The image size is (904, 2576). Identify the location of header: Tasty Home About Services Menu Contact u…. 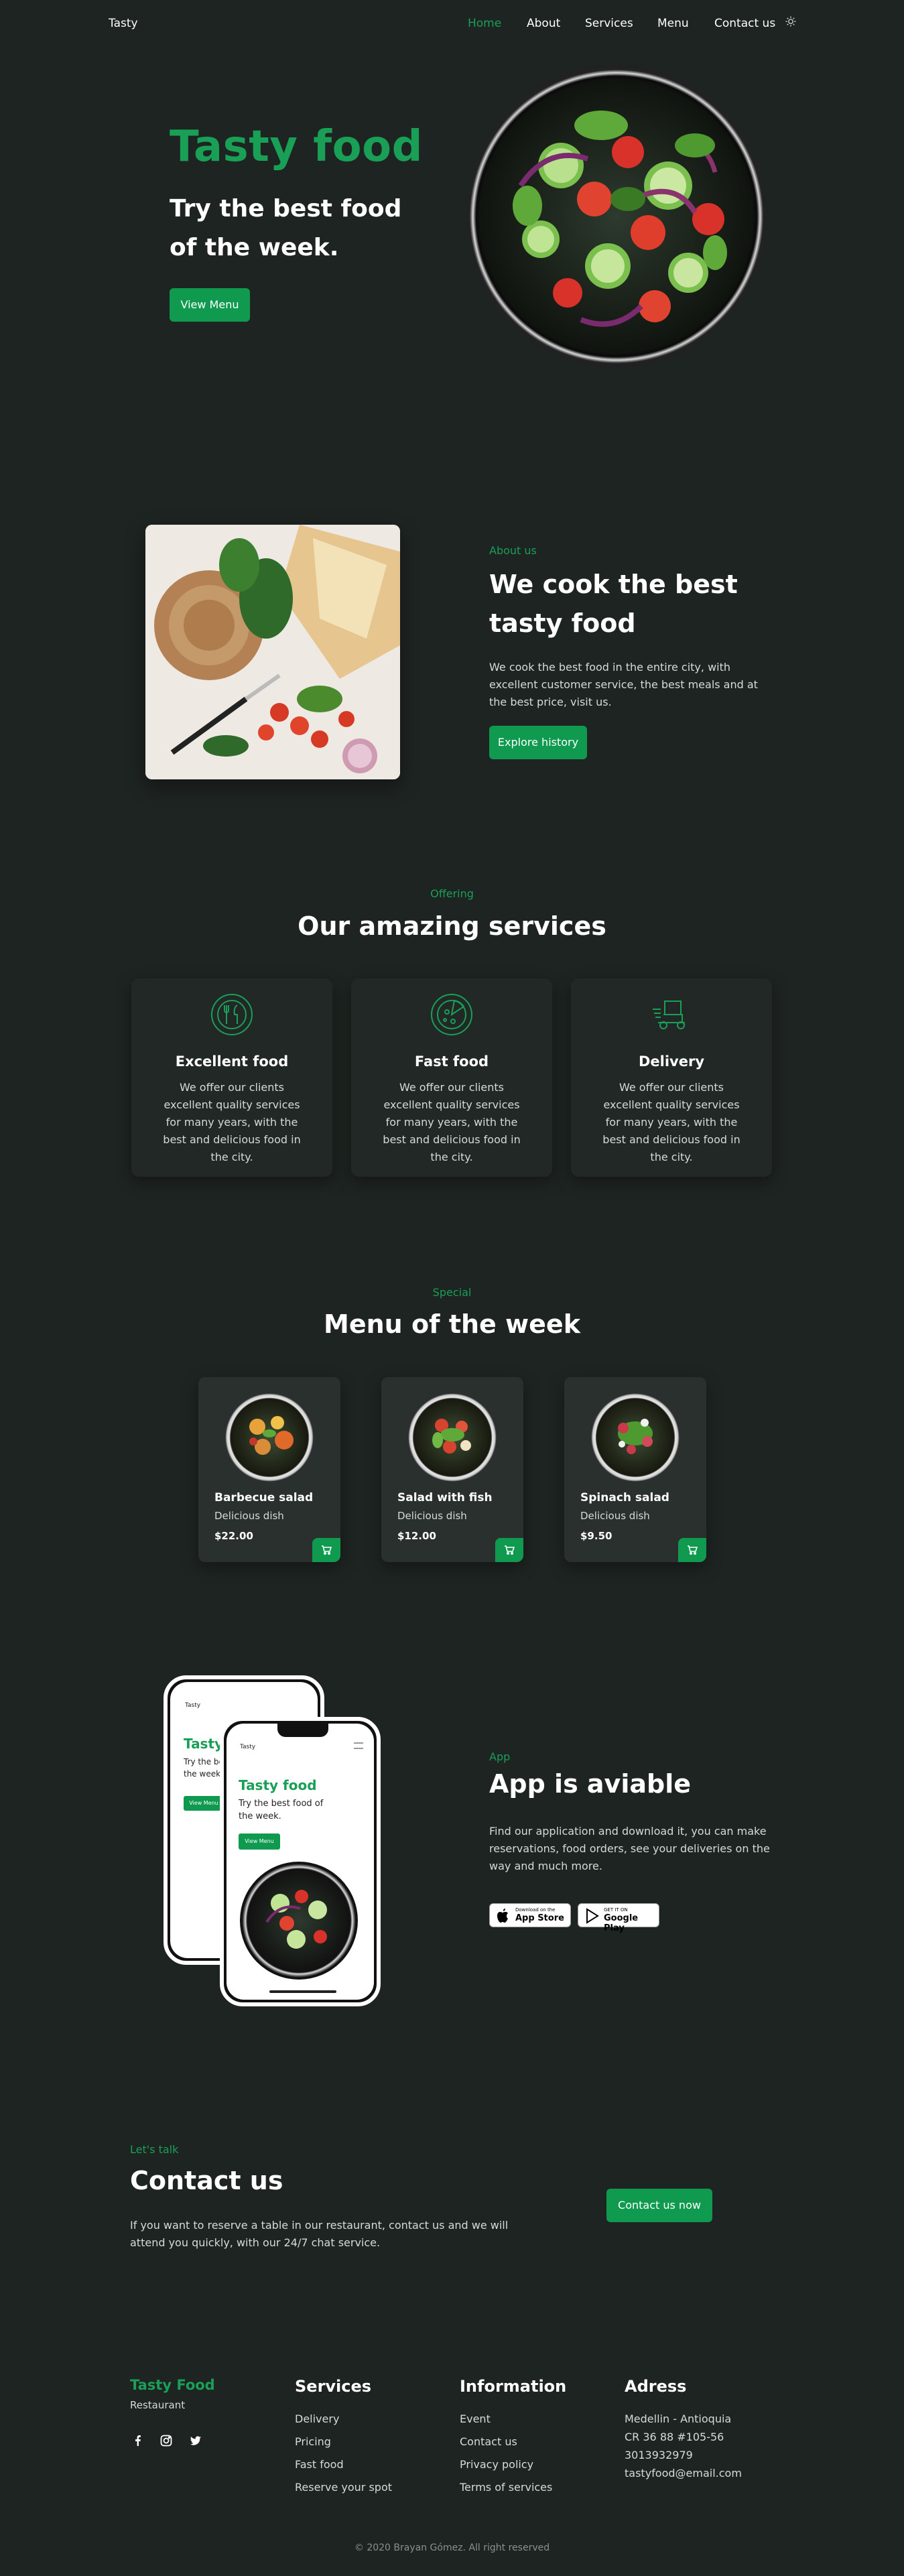
(452, 24).